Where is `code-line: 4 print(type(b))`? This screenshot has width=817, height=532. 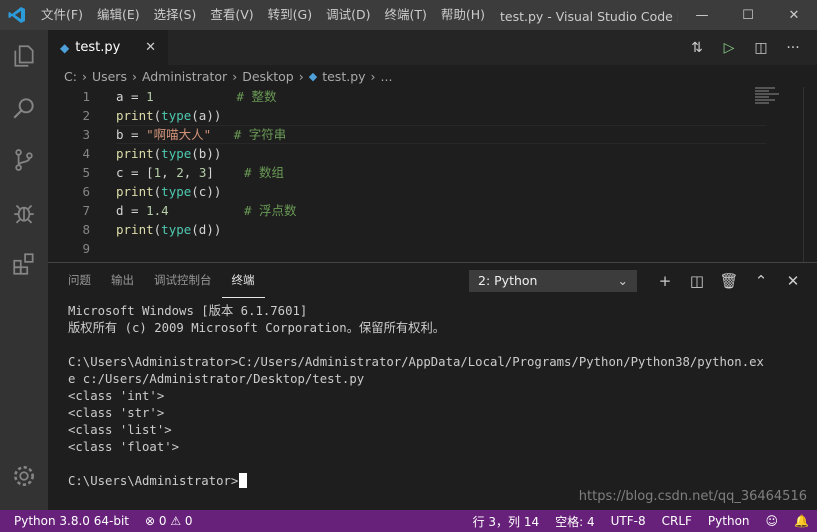 code-line: 4 print(type(b)) is located at coordinates (432, 153).